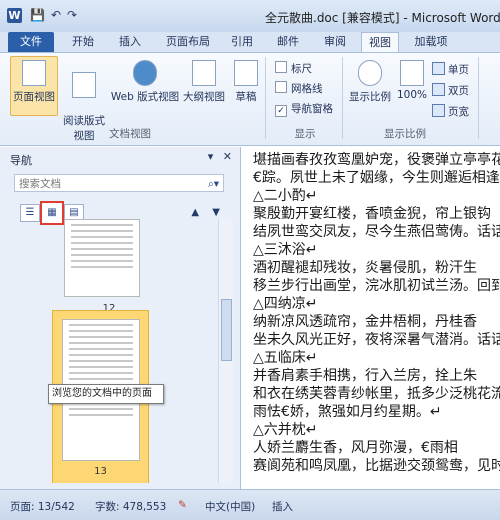 The height and width of the screenshot is (520, 500). I want to click on document-line: 纳新凉风透疏帘，金井梧桐，丹桂香, so click(365, 322).